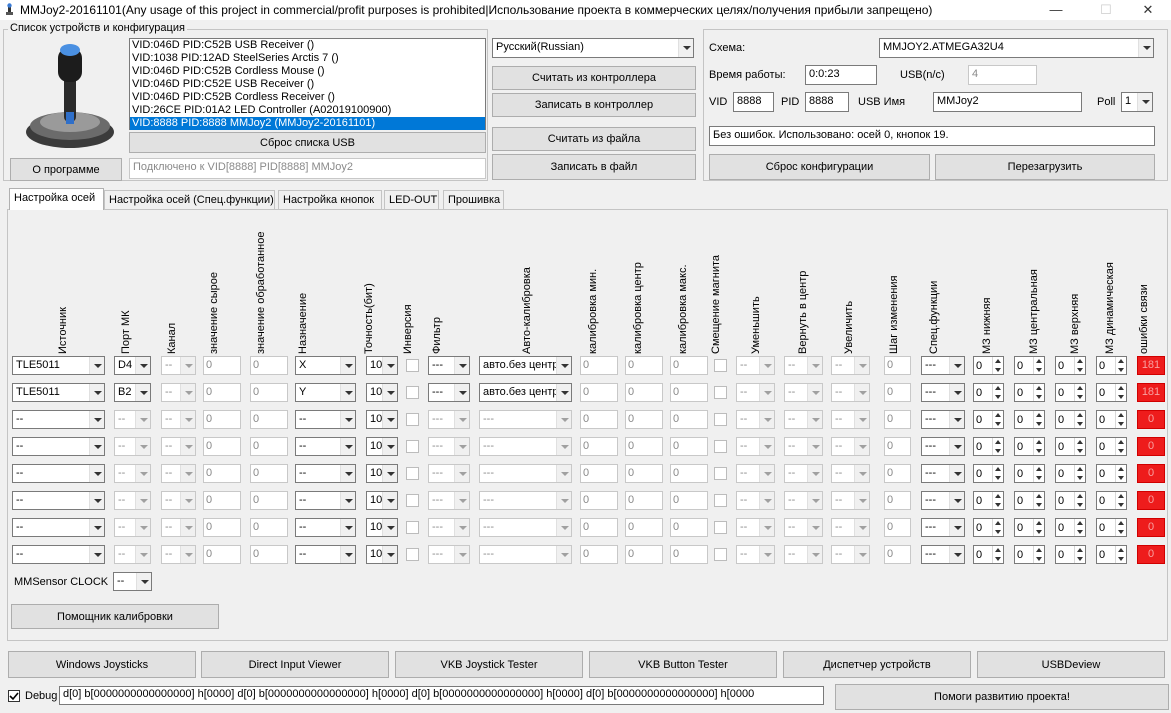 Image resolution: width=1171 pixels, height=713 pixels. I want to click on maximize-button: ☐, so click(1106, 10).